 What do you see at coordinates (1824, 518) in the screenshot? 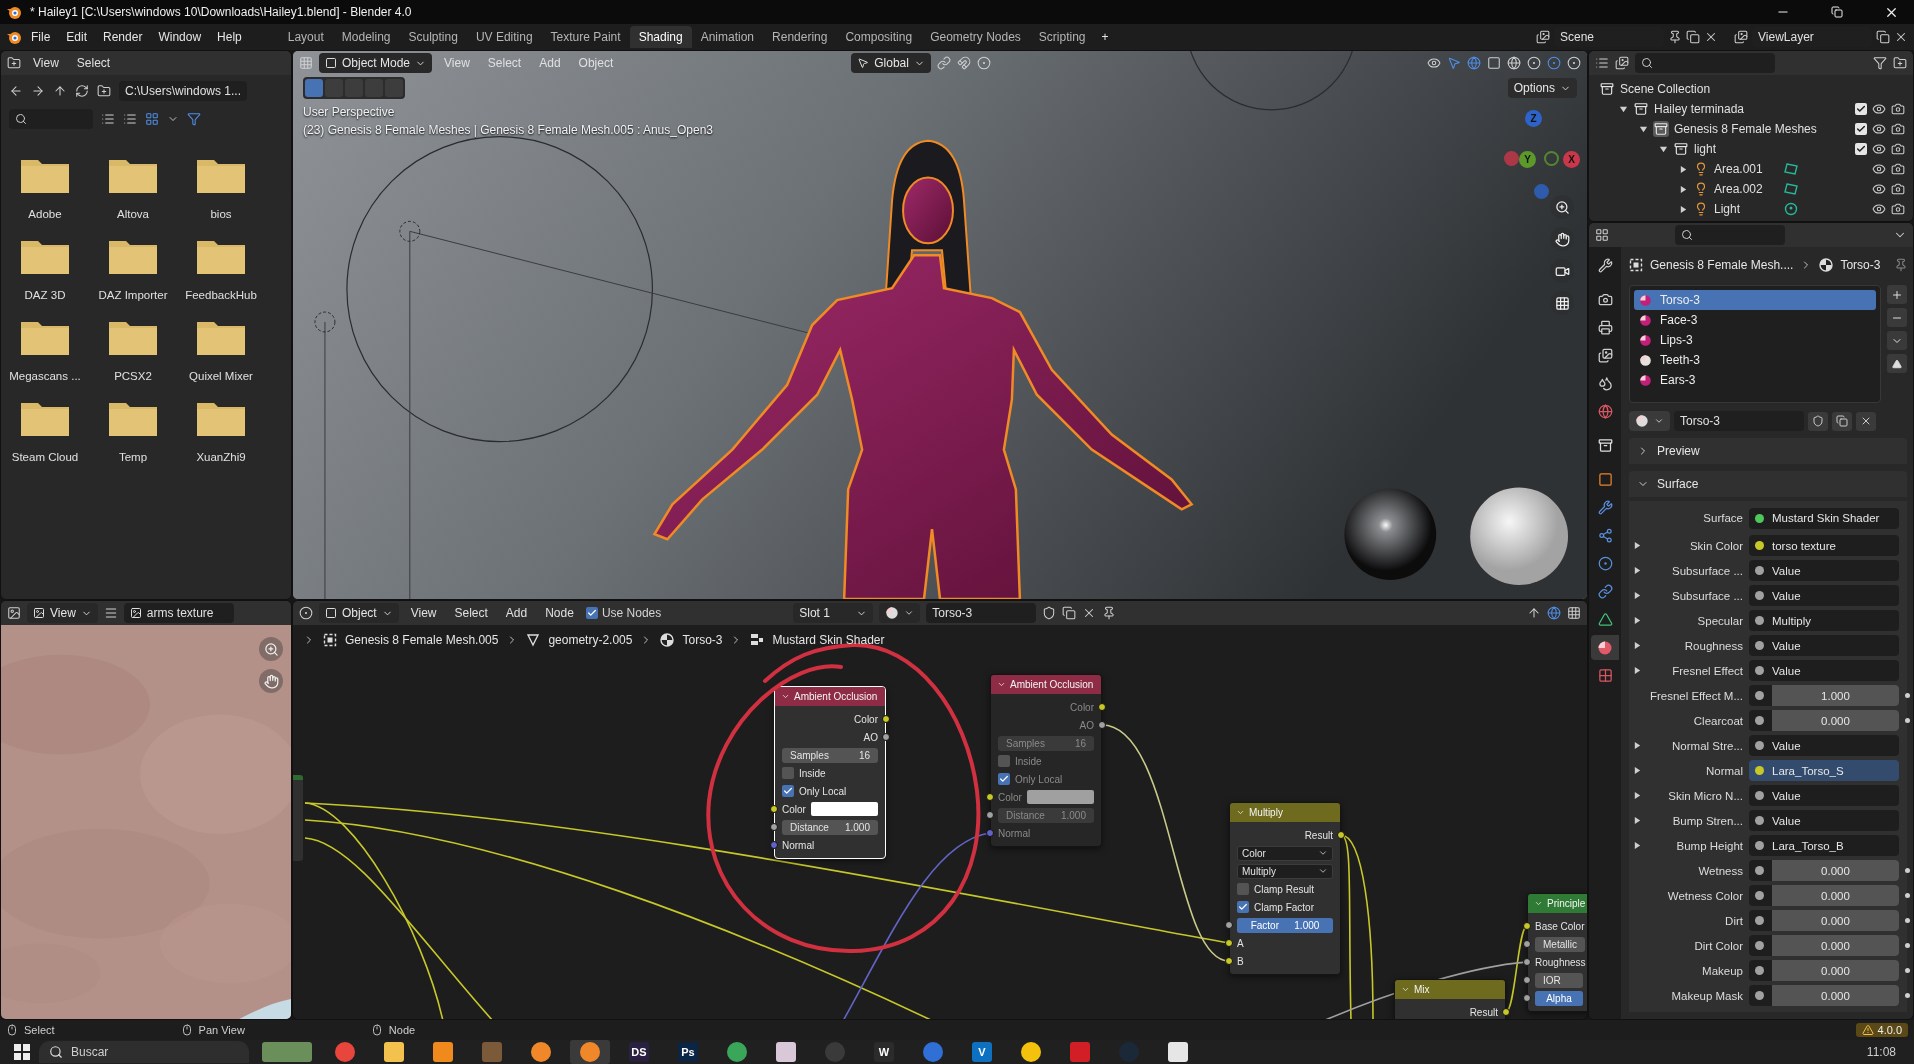
I see `shader-field: Mustard Skin Shader` at bounding box center [1824, 518].